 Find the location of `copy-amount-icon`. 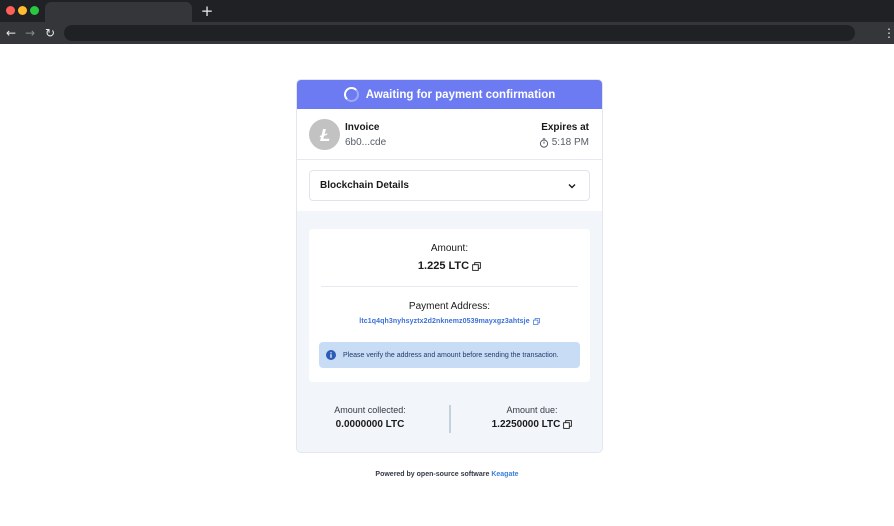

copy-amount-icon is located at coordinates (476, 266).